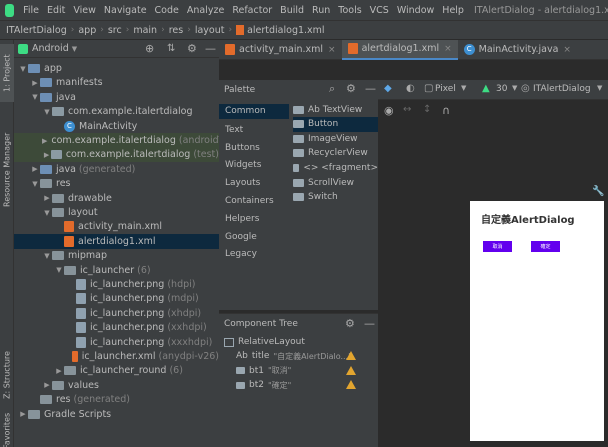 The width and height of the screenshot is (608, 447). What do you see at coordinates (254, 111) in the screenshot?
I see `palette-category: Common` at bounding box center [254, 111].